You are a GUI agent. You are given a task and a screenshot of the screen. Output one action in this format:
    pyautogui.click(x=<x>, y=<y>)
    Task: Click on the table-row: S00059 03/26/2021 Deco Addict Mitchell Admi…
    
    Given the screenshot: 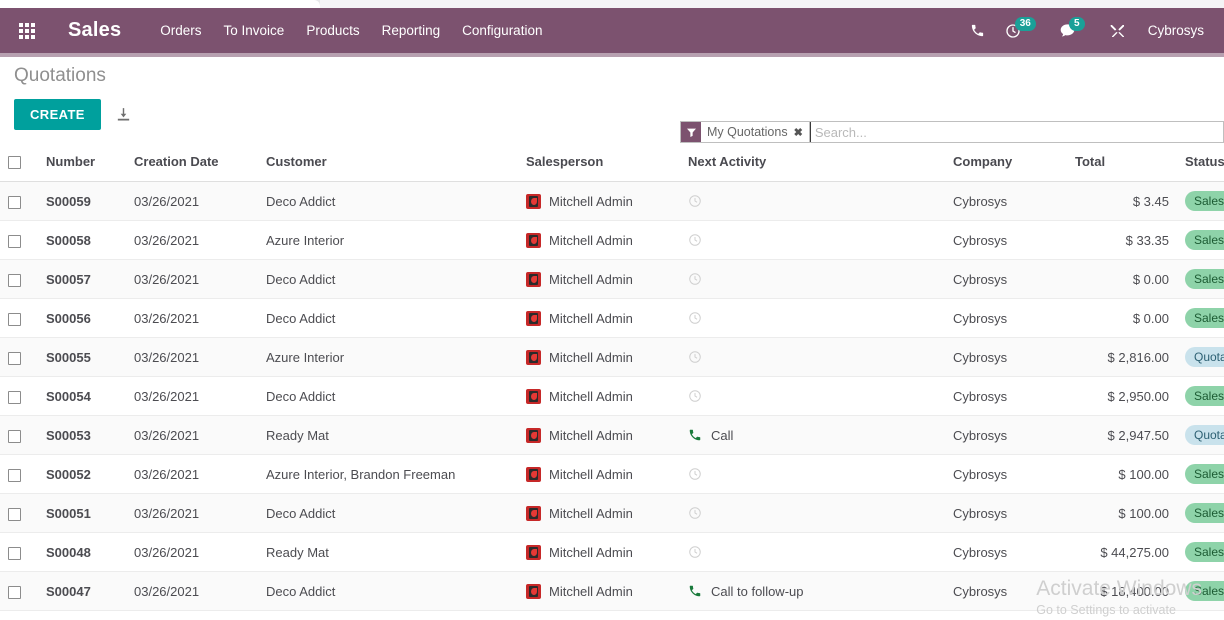 What is the action you would take?
    pyautogui.click(x=612, y=201)
    